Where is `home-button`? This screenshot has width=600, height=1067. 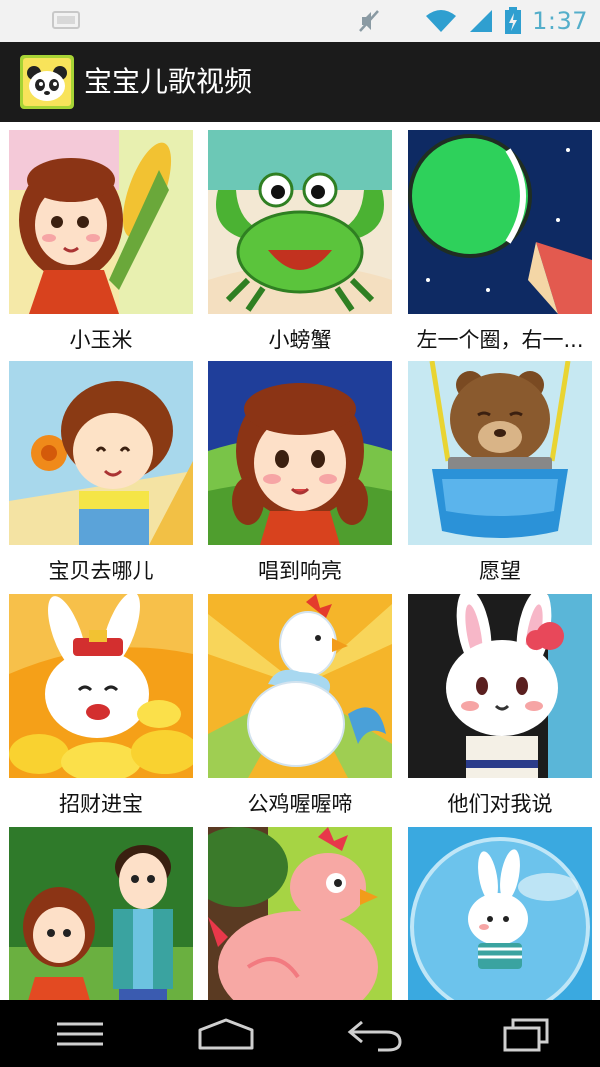 home-button is located at coordinates (226, 1033).